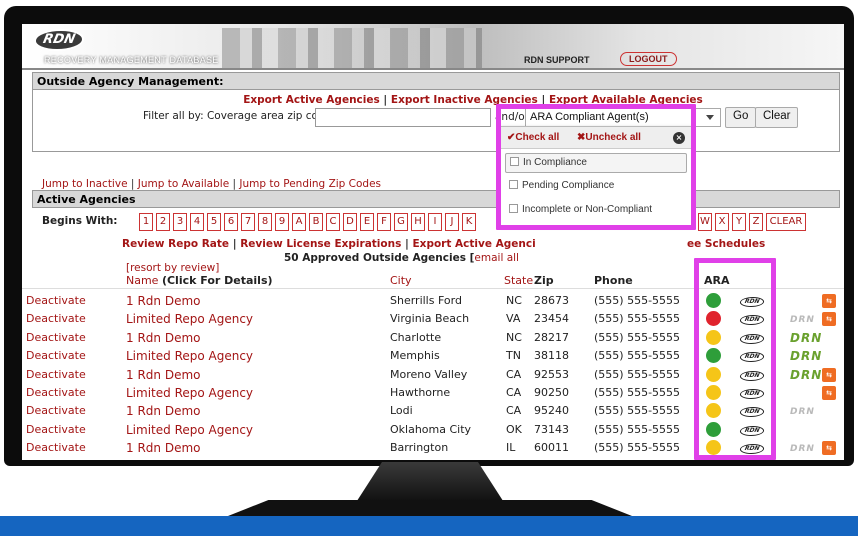 This screenshot has width=858, height=536. Describe the element at coordinates (163, 222) in the screenshot. I see `letter-filter-2: 2` at that location.